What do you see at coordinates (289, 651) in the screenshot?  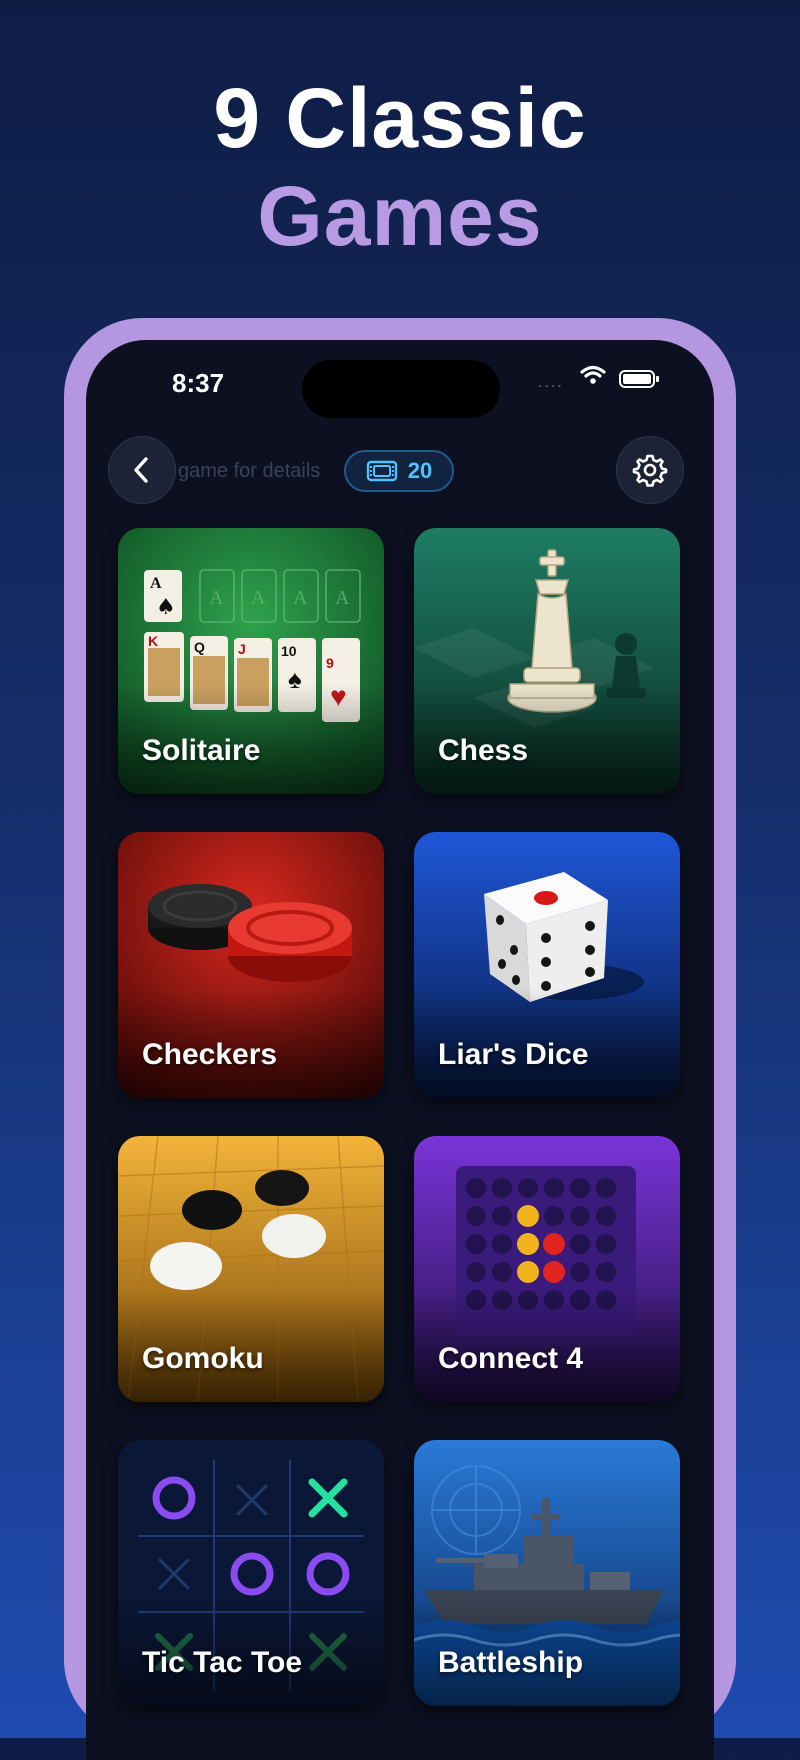 I see `svg-text: 10` at bounding box center [289, 651].